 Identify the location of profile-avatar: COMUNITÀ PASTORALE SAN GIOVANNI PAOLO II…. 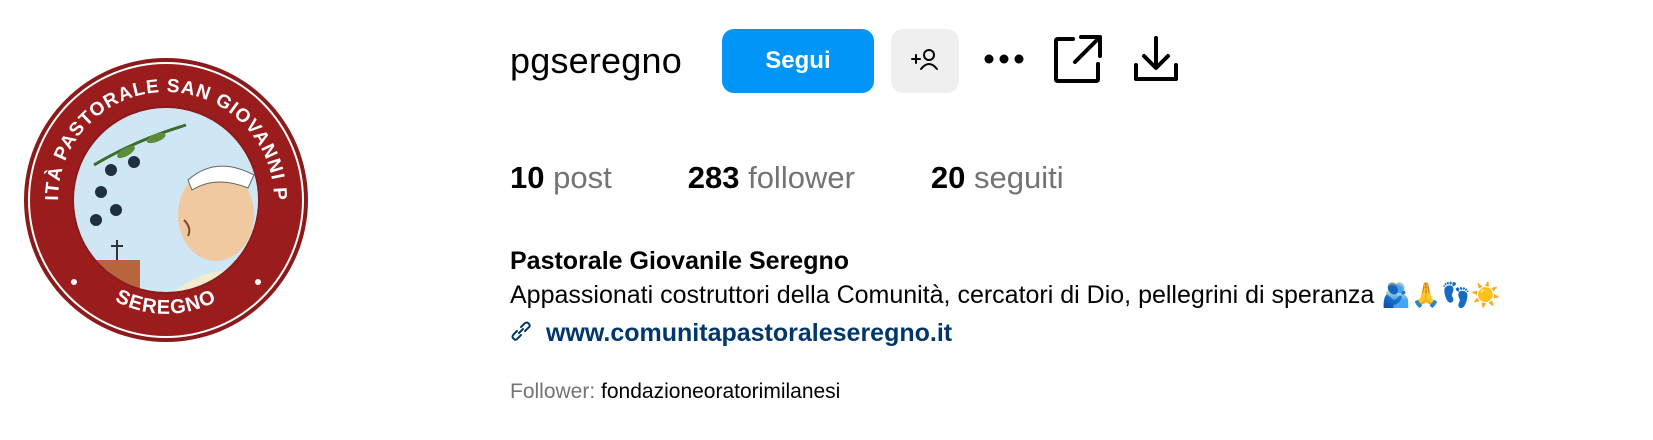
(162, 192).